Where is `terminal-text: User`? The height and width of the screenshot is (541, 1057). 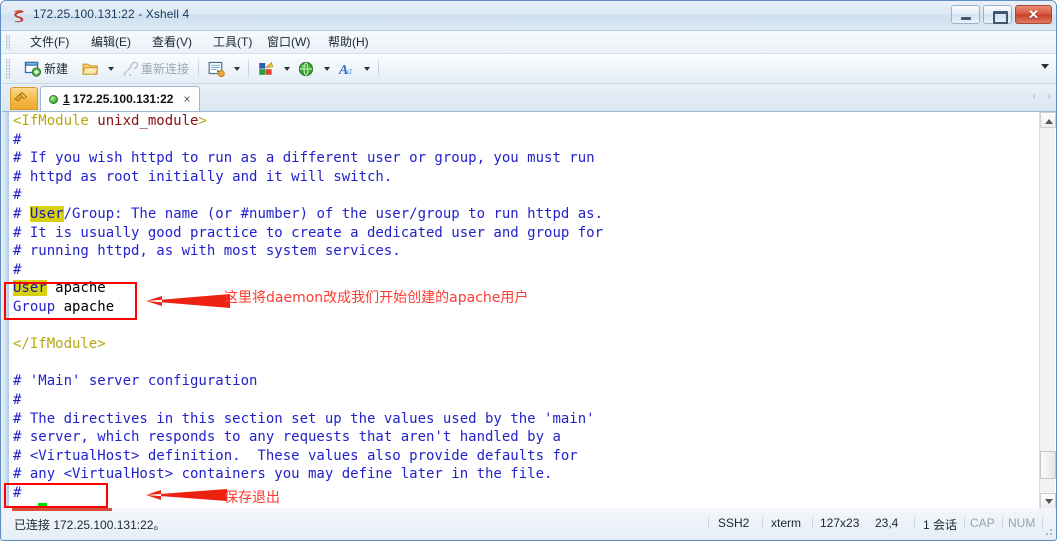 terminal-text: User is located at coordinates (46, 213).